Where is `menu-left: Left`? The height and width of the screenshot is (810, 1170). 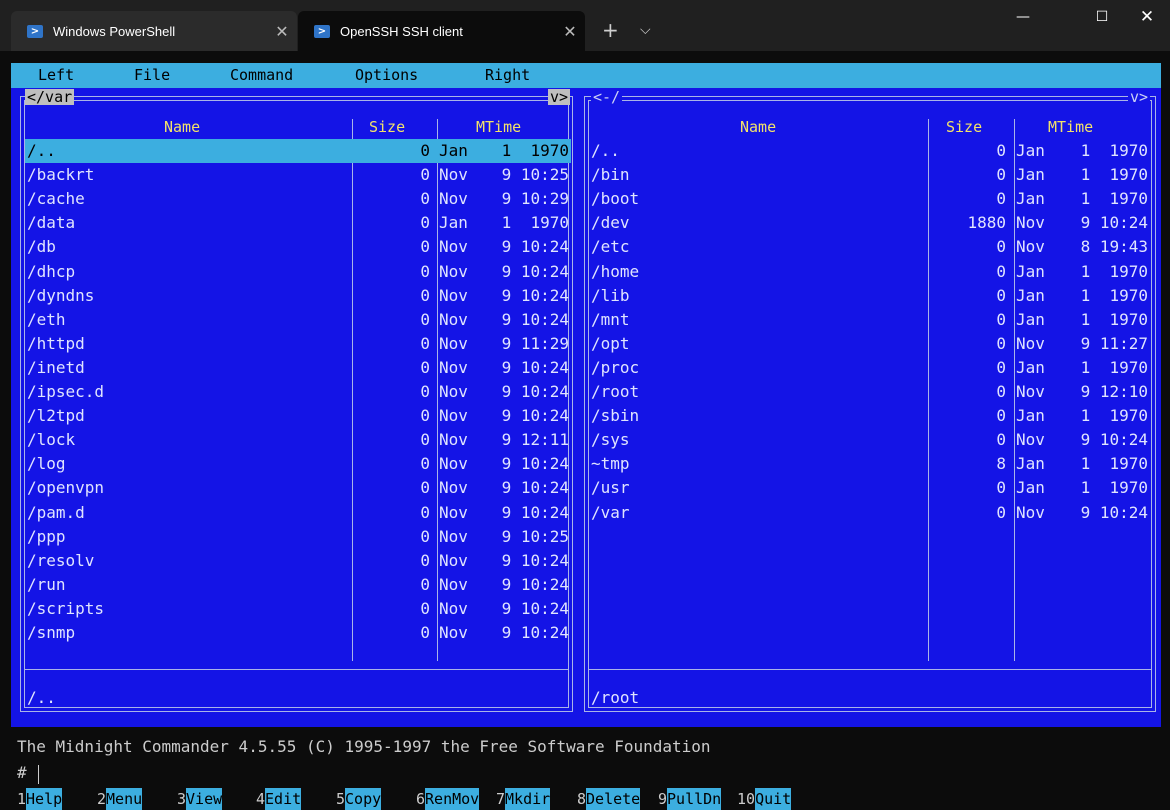
menu-left: Left is located at coordinates (56, 75).